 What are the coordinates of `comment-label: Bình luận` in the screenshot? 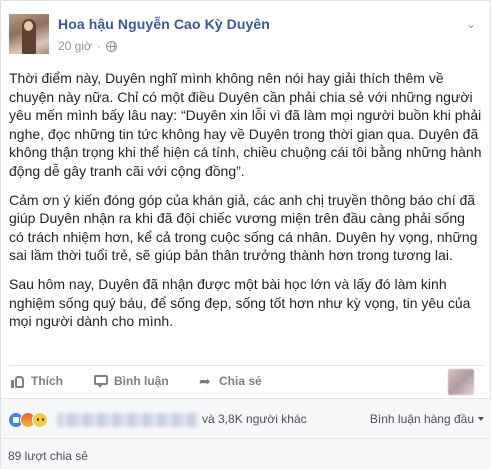 It's located at (141, 381).